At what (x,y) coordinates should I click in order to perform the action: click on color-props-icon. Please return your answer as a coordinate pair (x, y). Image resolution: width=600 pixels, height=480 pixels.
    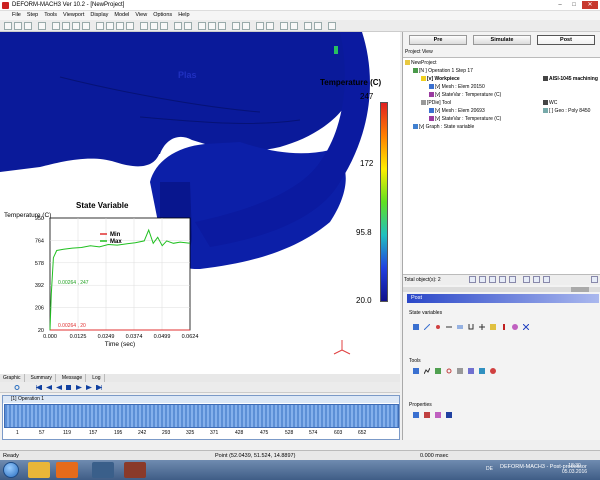
    Looking at the image, I should click on (438, 415).